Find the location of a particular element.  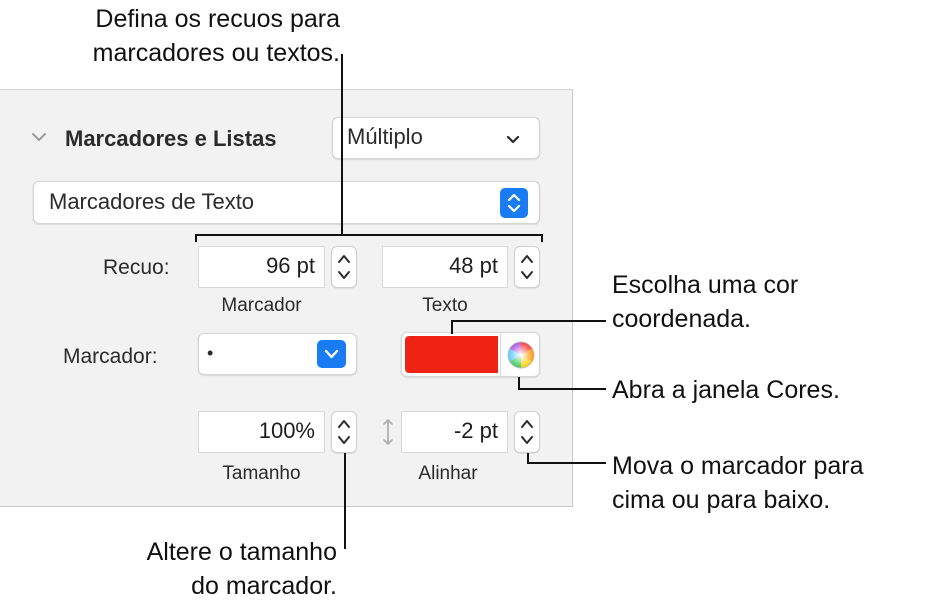

indent-label: Recuo: is located at coordinates (136, 267).